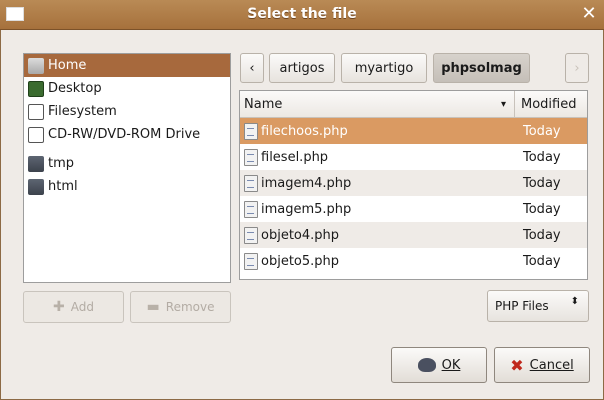 Image resolution: width=604 pixels, height=400 pixels. Describe the element at coordinates (124, 134) in the screenshot. I see `place-label: CD-RW/DVD-ROM Drive` at that location.